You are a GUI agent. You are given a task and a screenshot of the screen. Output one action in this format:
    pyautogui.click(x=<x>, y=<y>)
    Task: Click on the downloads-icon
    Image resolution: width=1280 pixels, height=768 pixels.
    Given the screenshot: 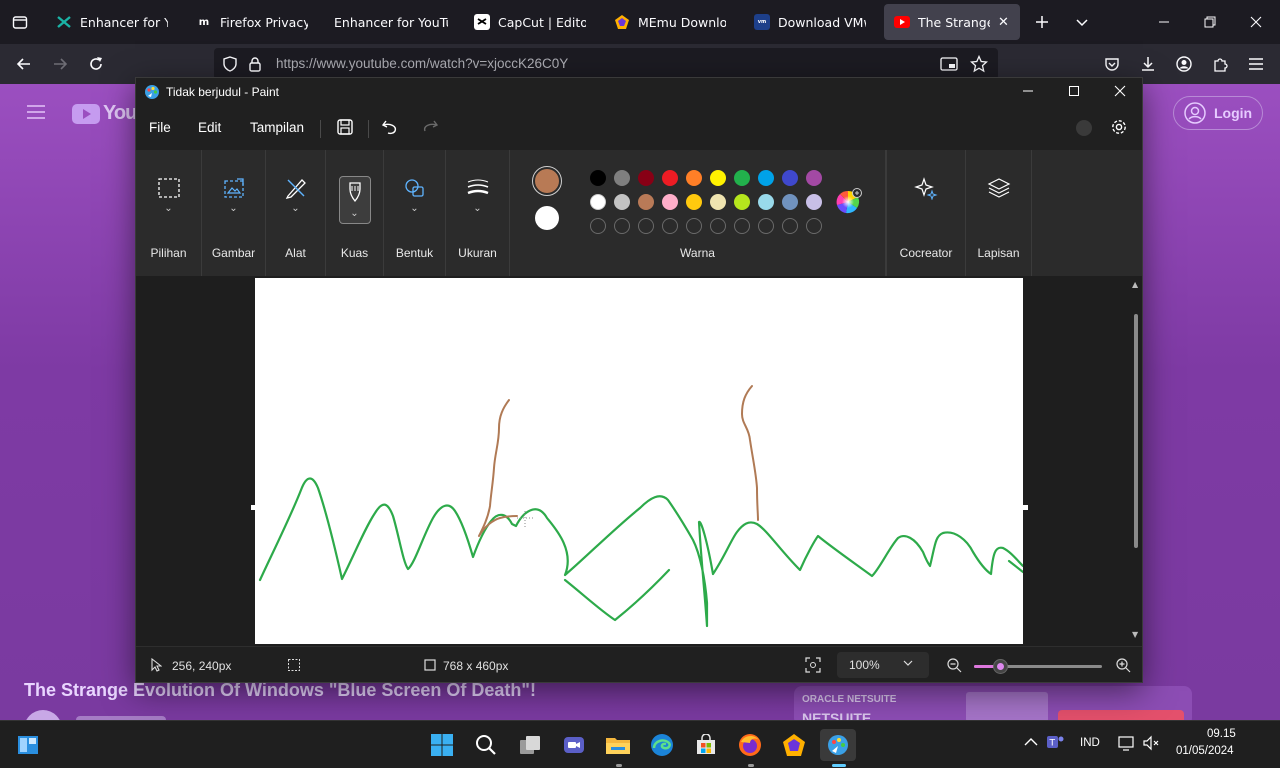 What is the action you would take?
    pyautogui.click(x=1148, y=64)
    